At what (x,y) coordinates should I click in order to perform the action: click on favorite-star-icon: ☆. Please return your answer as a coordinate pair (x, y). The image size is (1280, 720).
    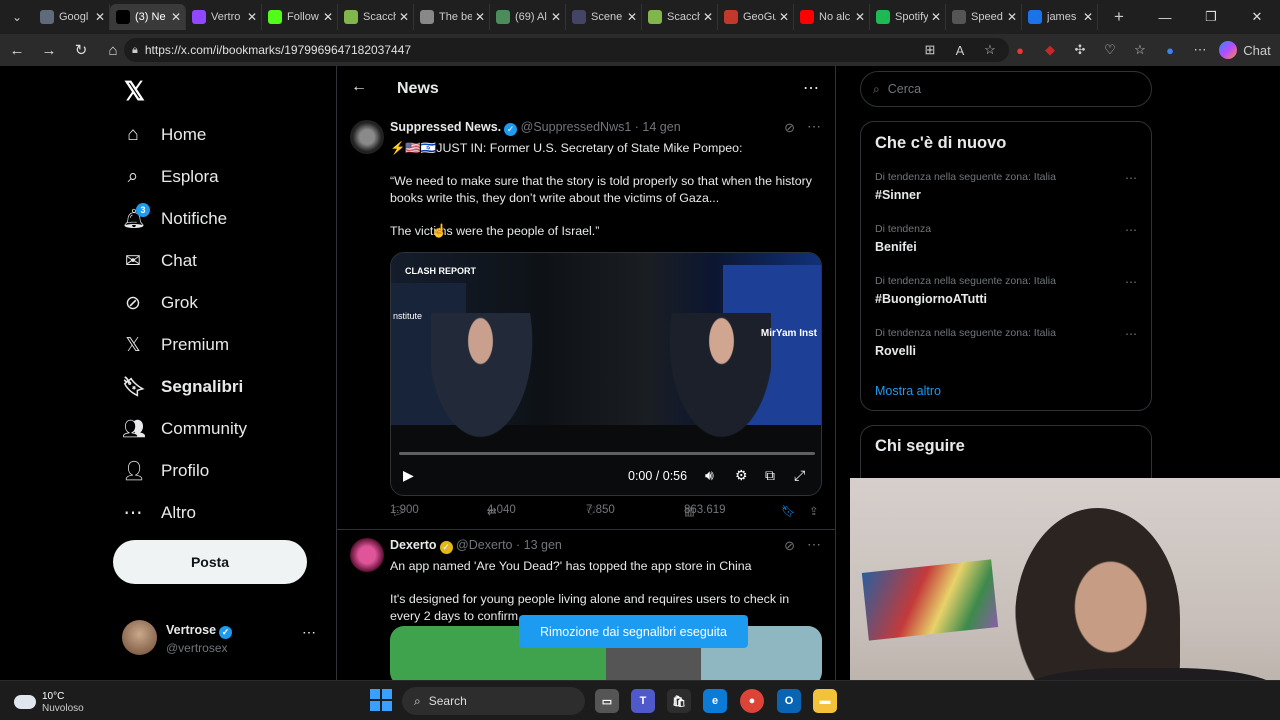
    Looking at the image, I should click on (990, 50).